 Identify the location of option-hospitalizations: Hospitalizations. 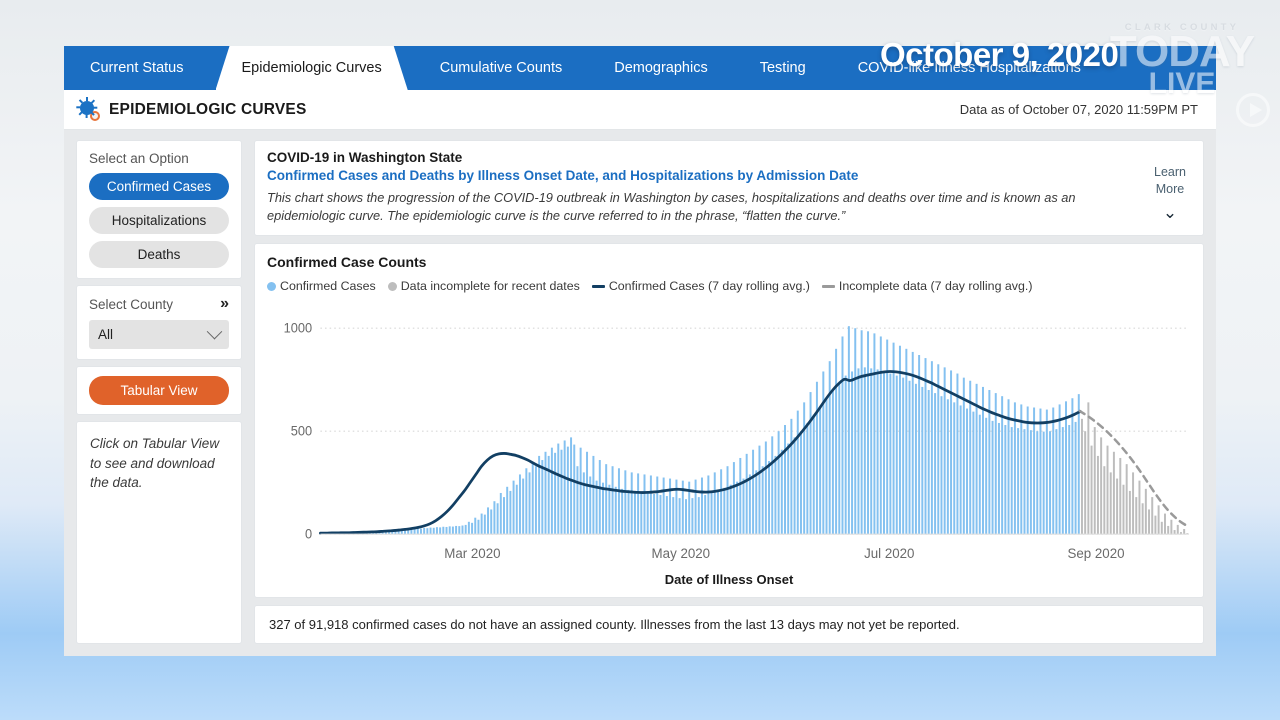
(159, 220).